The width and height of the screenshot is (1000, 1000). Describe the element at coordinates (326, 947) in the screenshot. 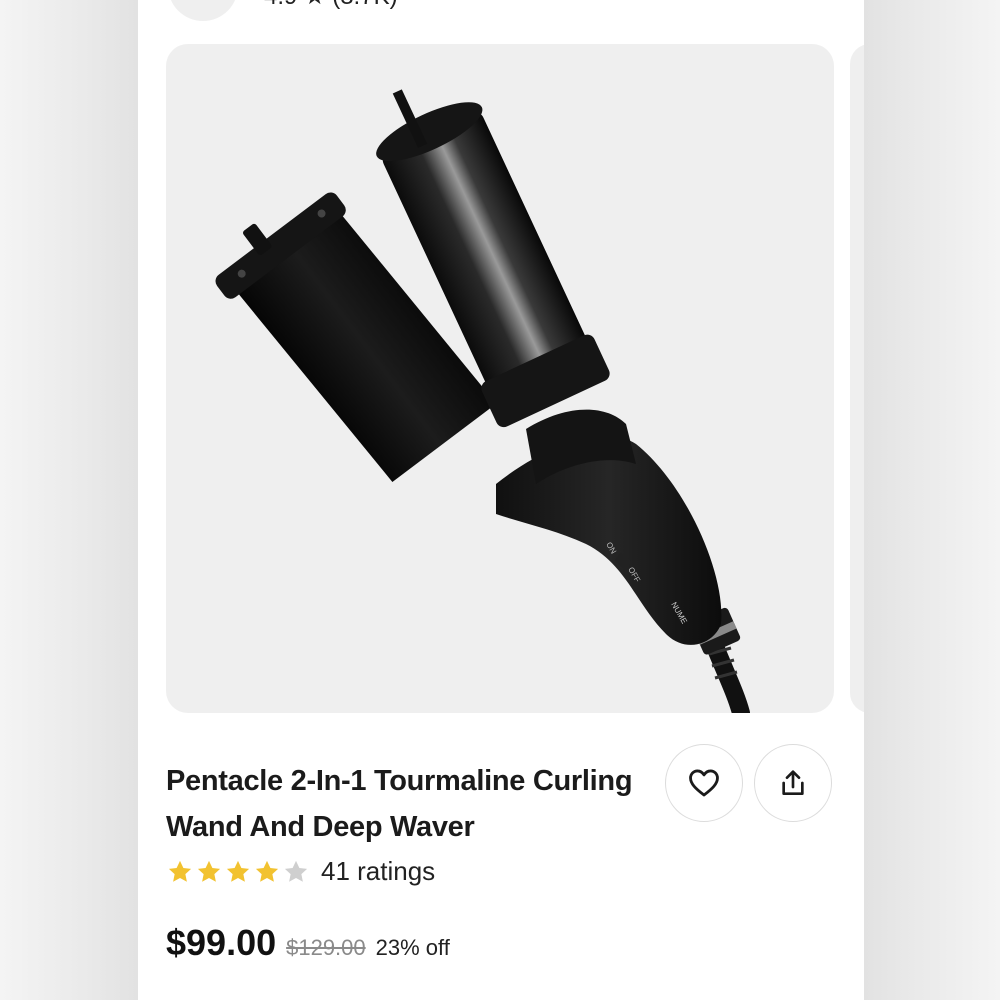

I see `original-price: $129.00` at that location.